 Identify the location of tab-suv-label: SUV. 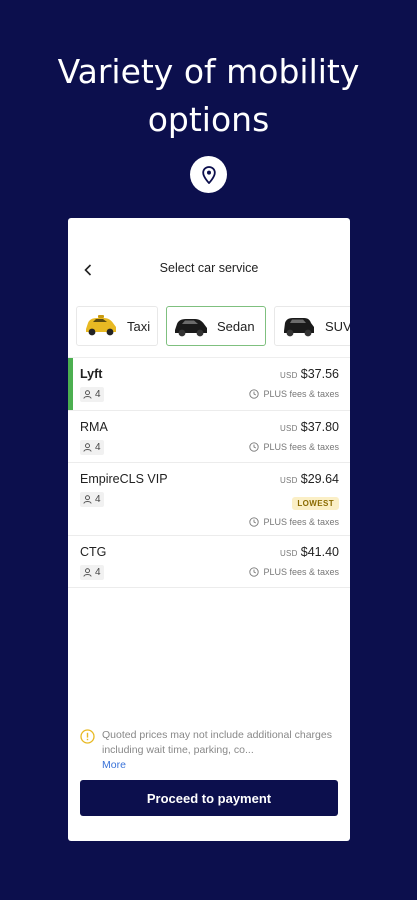
(337, 326).